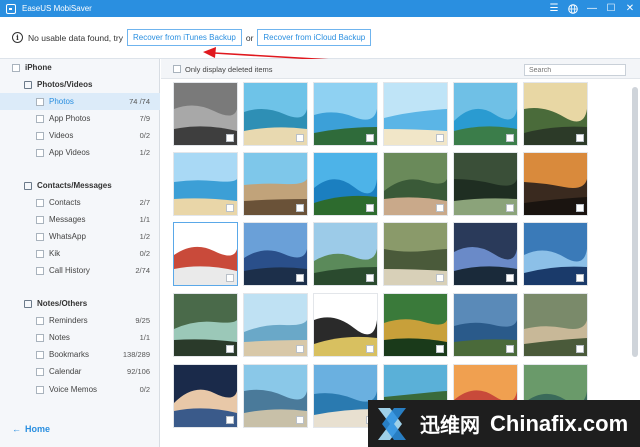  What do you see at coordinates (80, 185) in the screenshot?
I see `sidebar-group-contacts-messages: Contacts/Messages` at bounding box center [80, 185].